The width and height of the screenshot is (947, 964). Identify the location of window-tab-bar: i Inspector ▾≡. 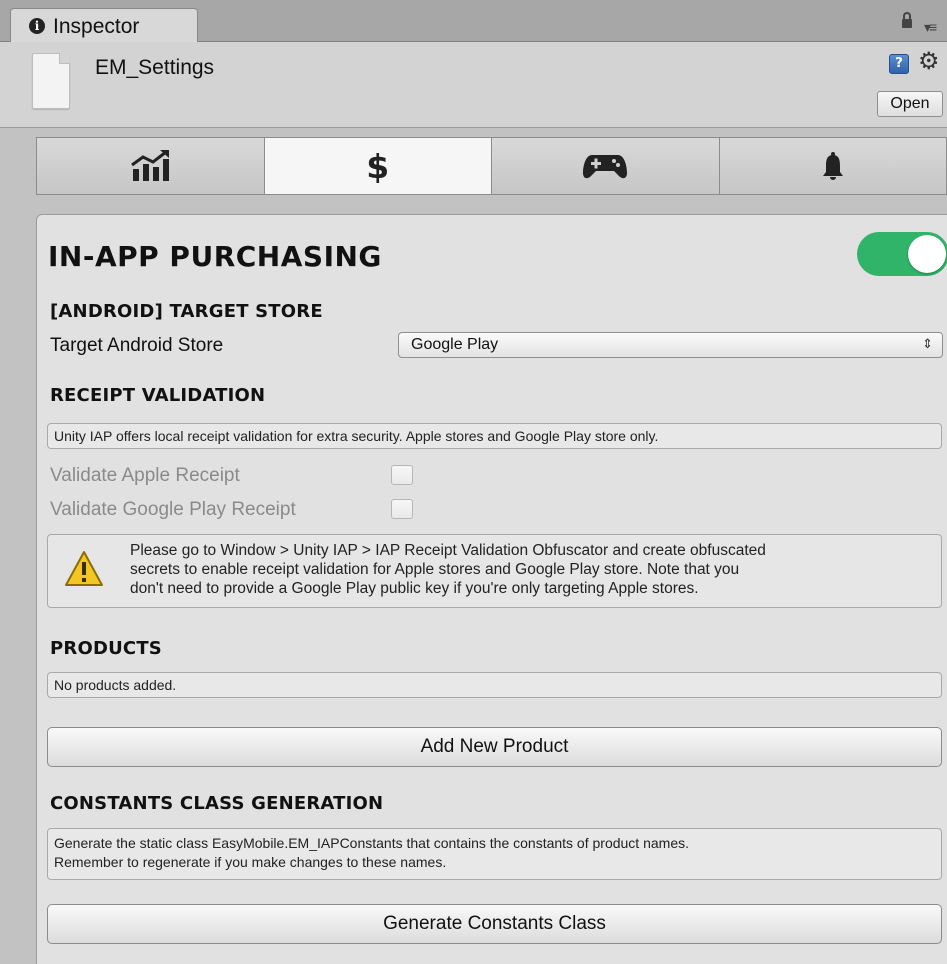
(473, 21).